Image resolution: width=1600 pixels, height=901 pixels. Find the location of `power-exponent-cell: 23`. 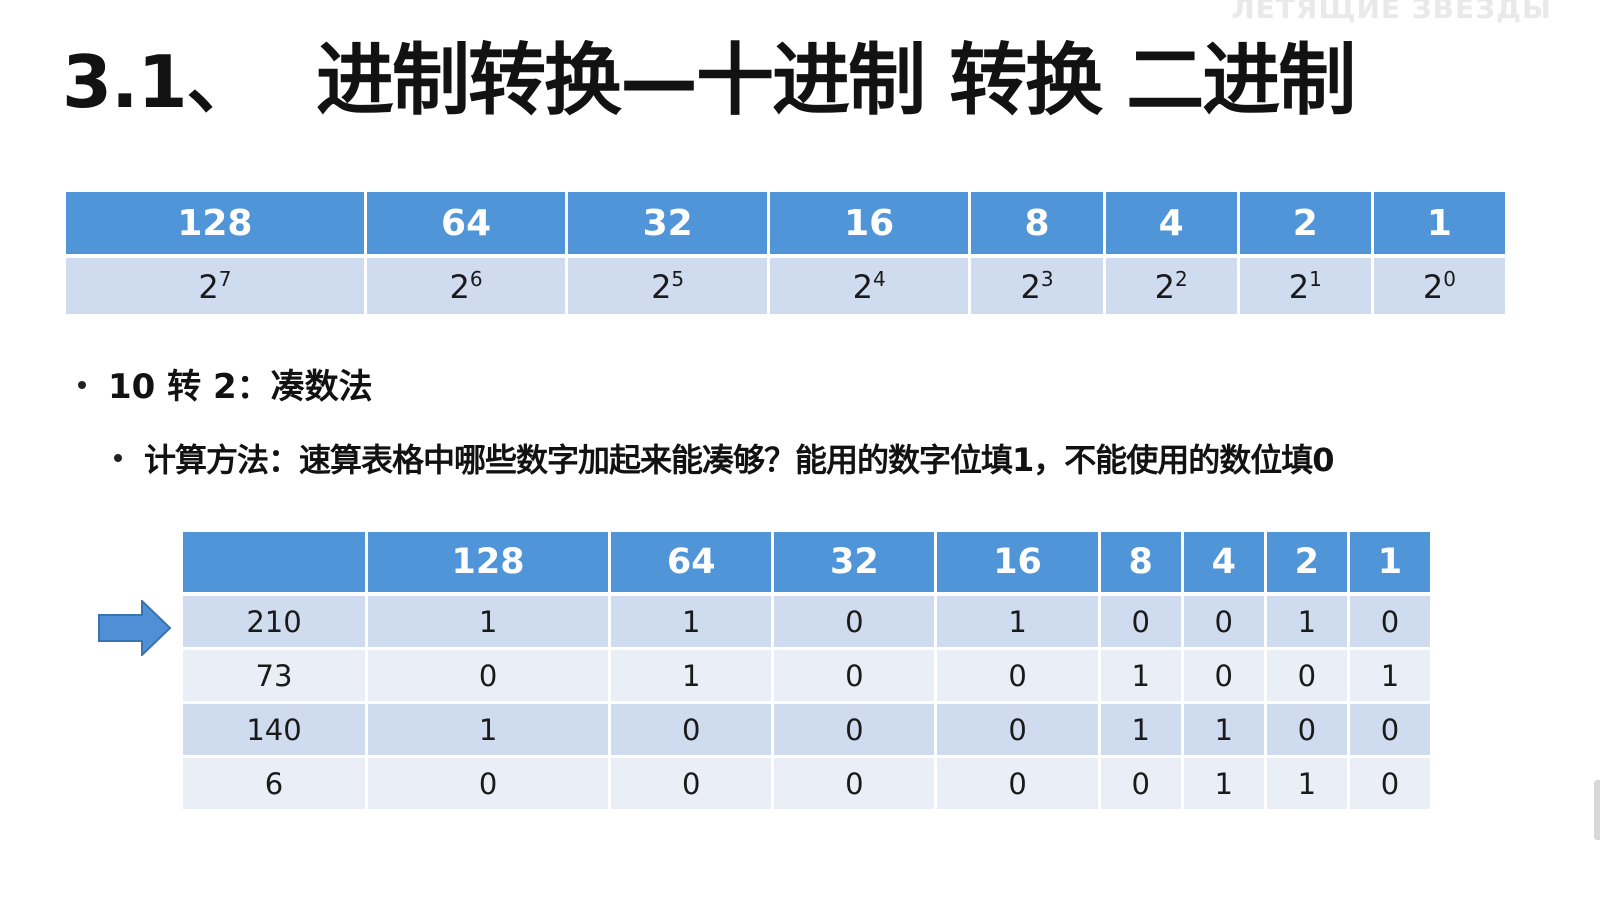

power-exponent-cell: 23 is located at coordinates (1037, 286).